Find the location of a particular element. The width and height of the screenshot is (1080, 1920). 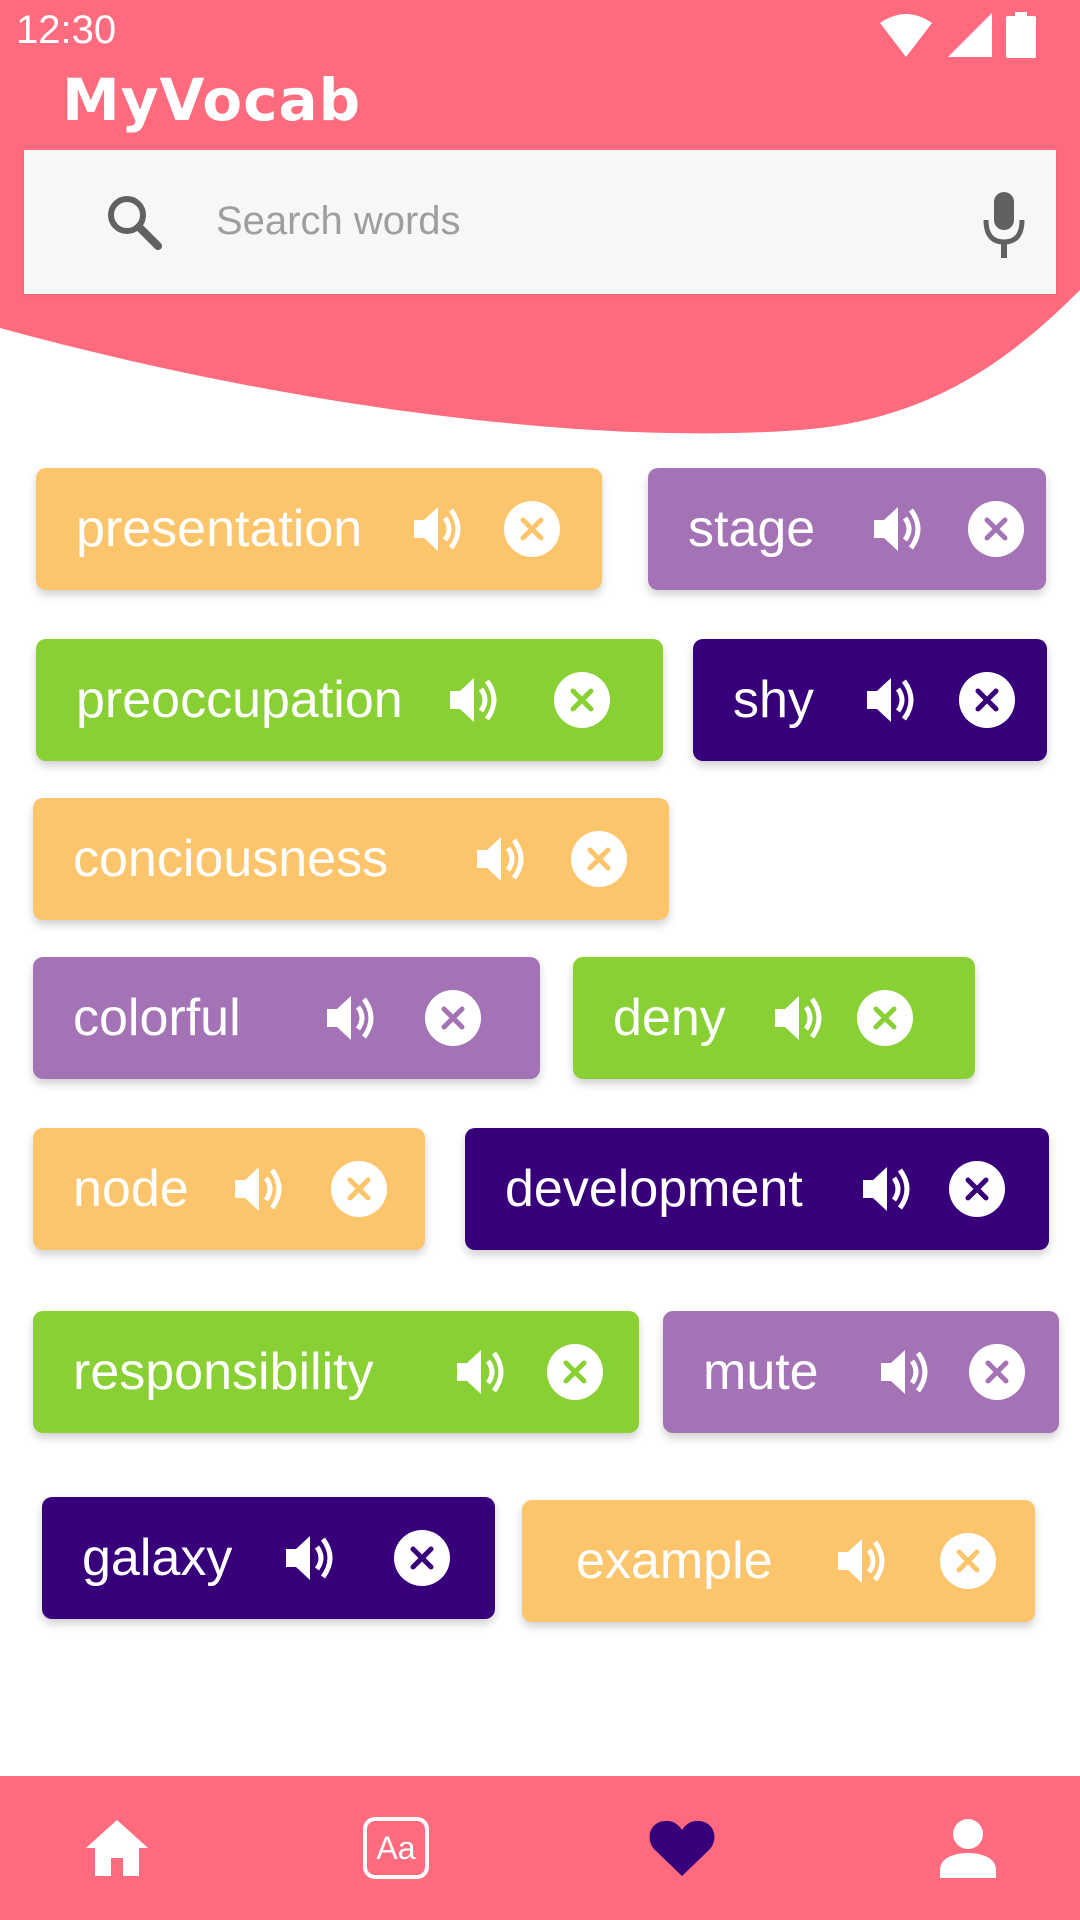

word-chip: deny is located at coordinates (774, 1018).